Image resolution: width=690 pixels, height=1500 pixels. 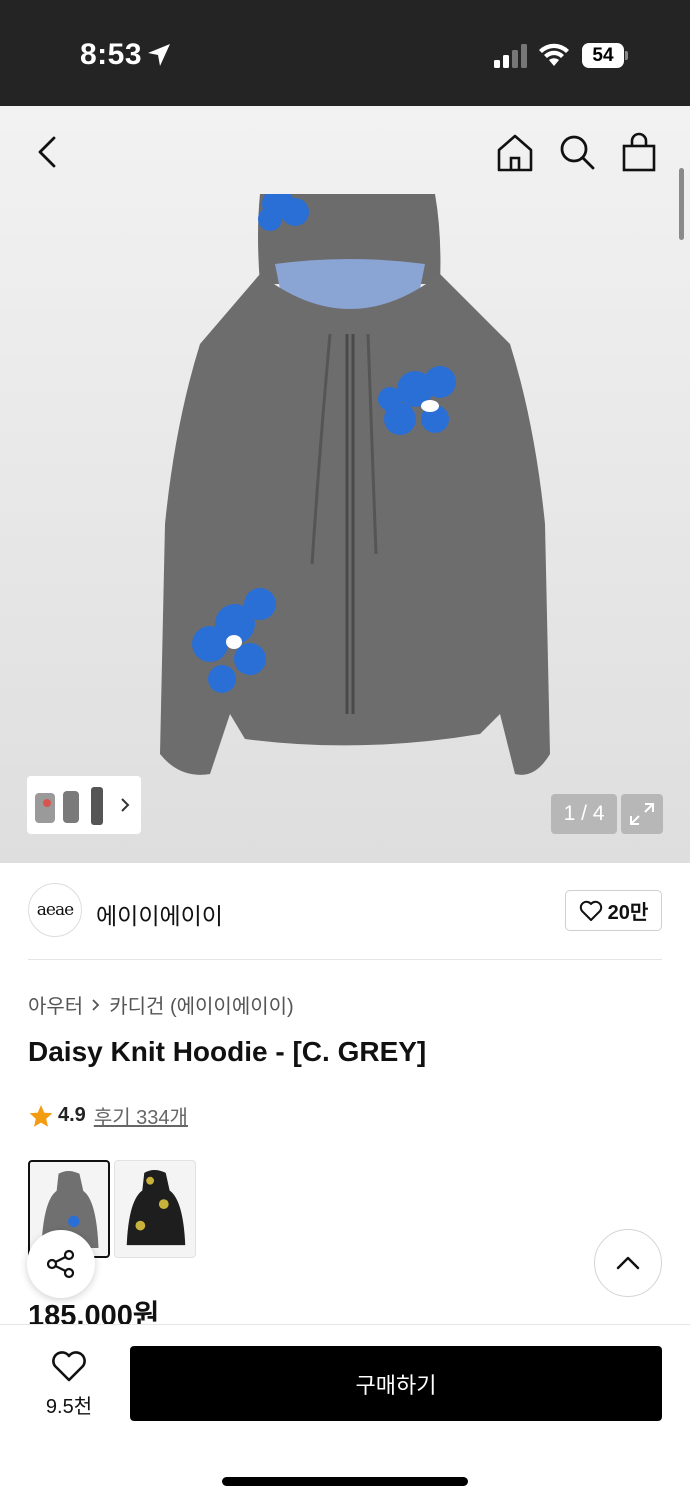 What do you see at coordinates (45, 805) in the screenshot?
I see `thumbnail-front` at bounding box center [45, 805].